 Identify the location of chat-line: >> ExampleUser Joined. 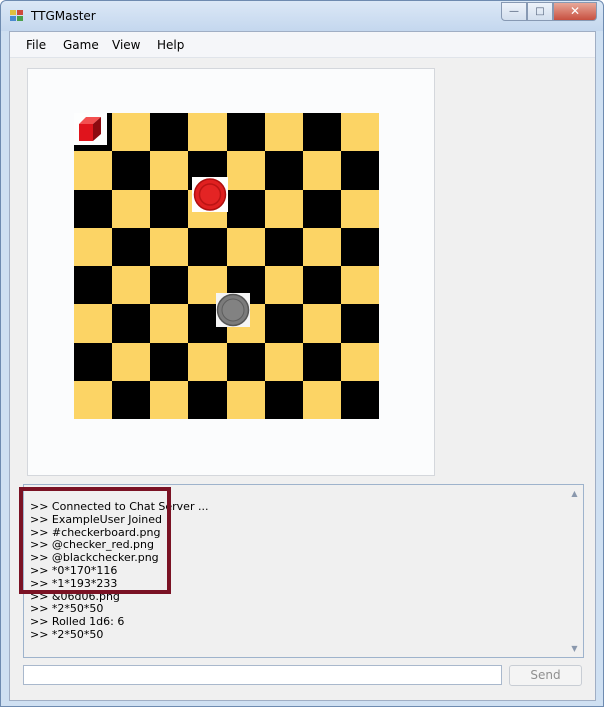
(96, 519).